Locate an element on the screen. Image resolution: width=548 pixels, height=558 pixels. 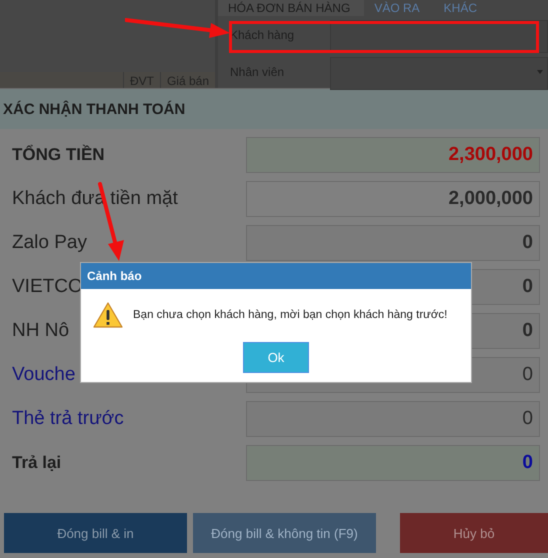
action-button: Hủy bỏ is located at coordinates (474, 533).